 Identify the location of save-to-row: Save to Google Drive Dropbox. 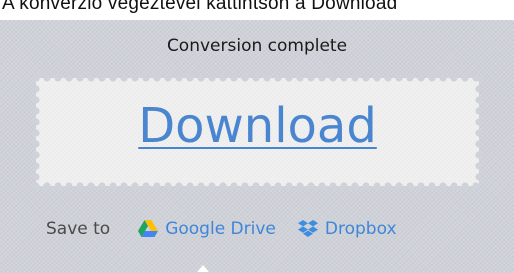
(232, 229).